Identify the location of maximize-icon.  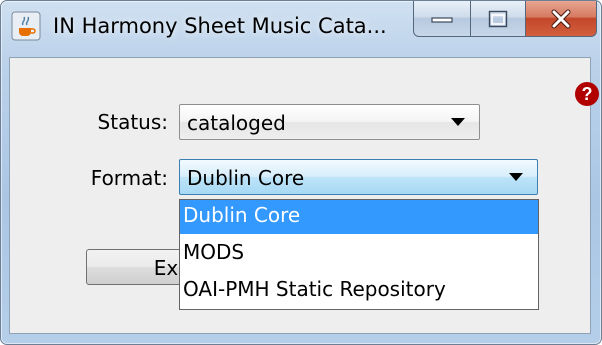
(498, 18).